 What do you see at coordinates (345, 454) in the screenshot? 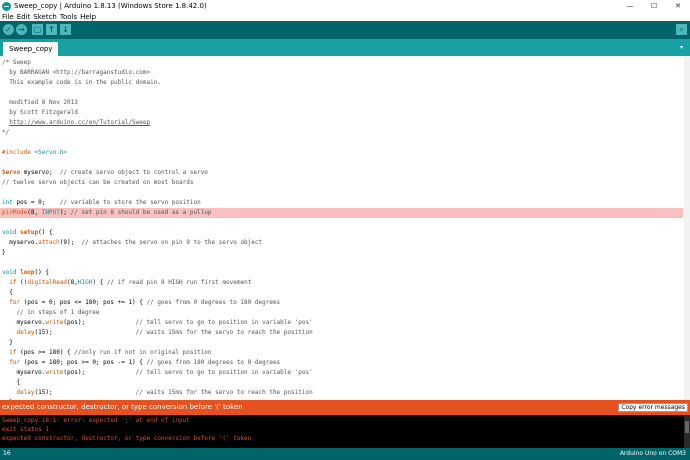
I see `footer-bar: 16 Arduino Uno on COM3` at bounding box center [345, 454].